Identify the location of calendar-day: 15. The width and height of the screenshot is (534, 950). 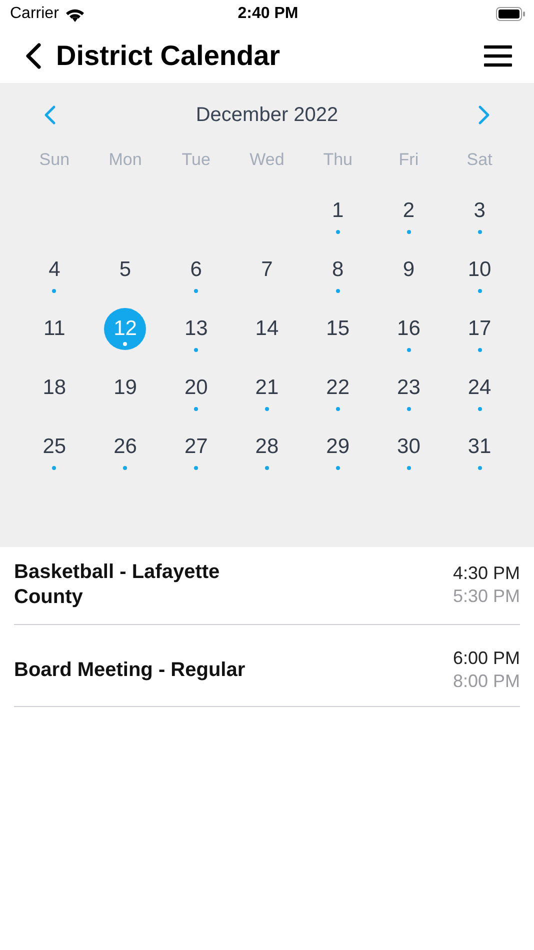
(337, 329).